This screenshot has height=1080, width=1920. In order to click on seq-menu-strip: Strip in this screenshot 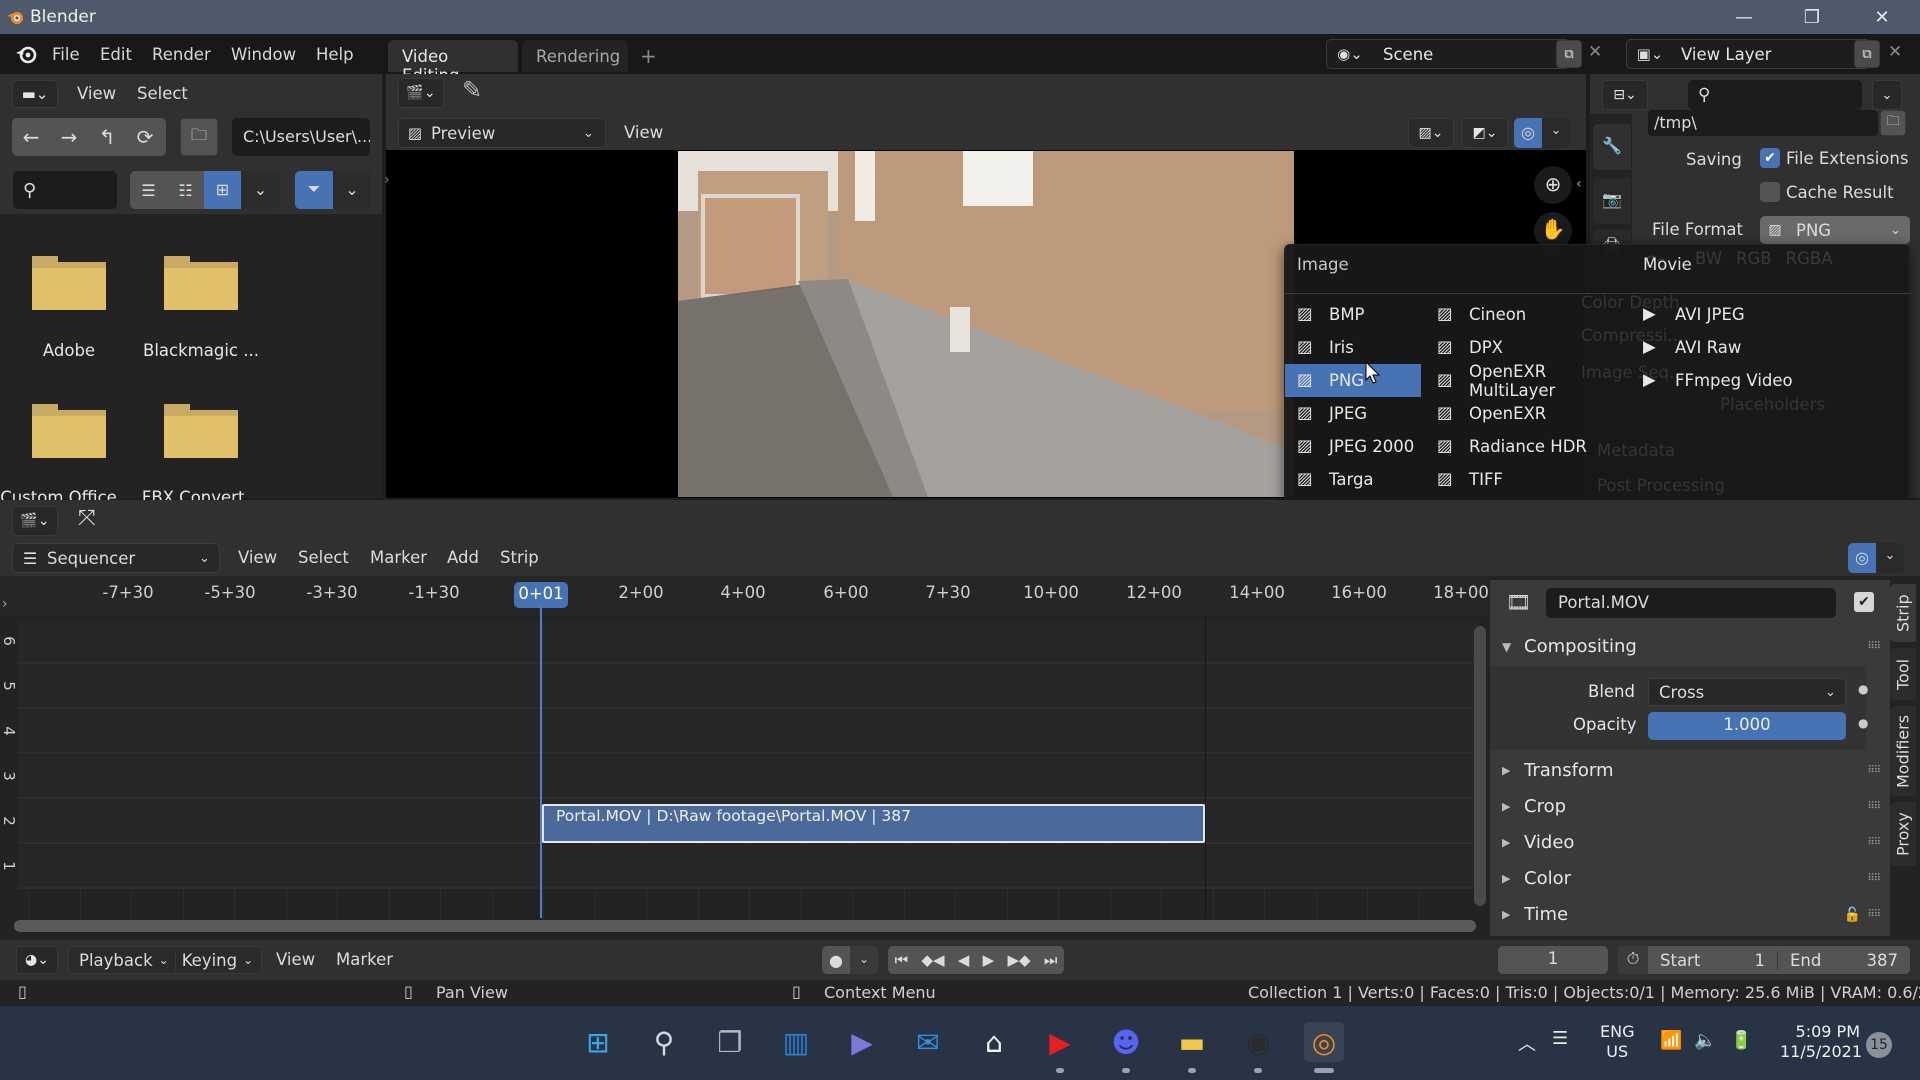, I will do `click(519, 557)`.